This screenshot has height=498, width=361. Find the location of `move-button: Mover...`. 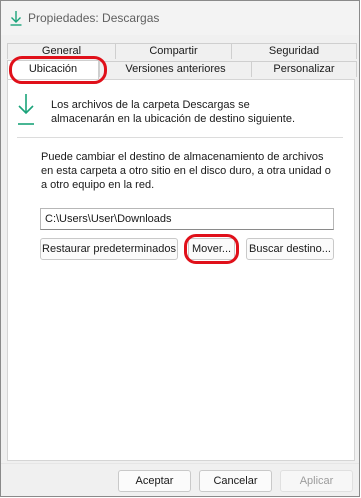

move-button: Mover... is located at coordinates (211, 249).